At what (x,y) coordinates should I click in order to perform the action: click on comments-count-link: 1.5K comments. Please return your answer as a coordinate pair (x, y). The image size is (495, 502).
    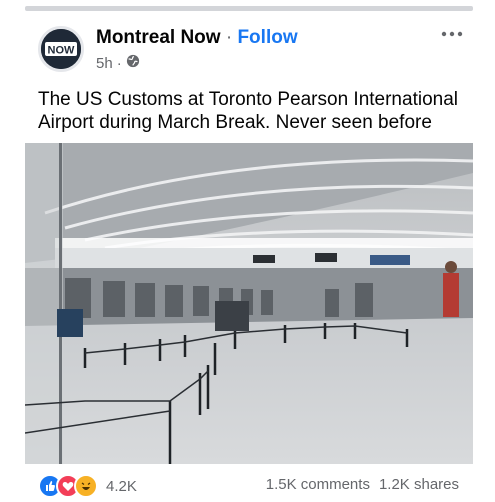
    Looking at the image, I should click on (318, 484).